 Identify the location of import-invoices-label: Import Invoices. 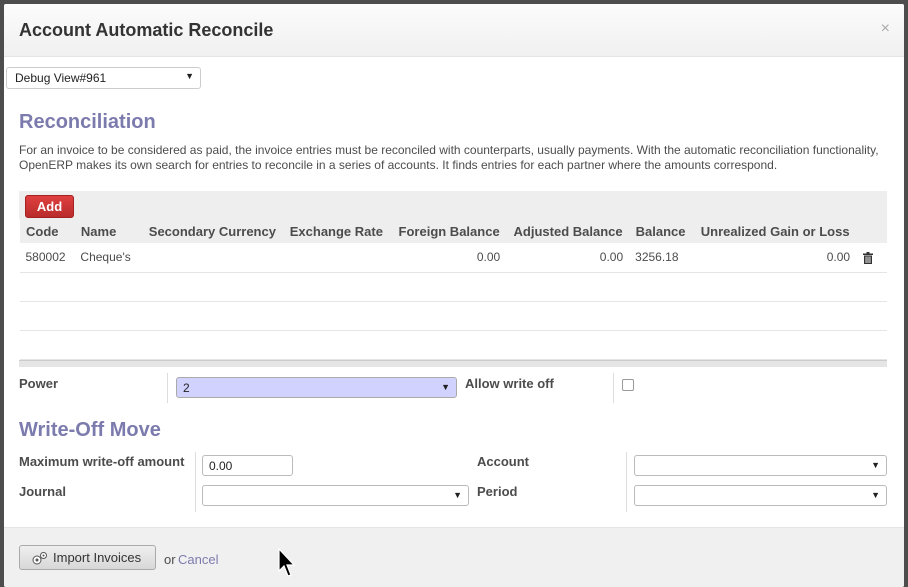
(97, 557).